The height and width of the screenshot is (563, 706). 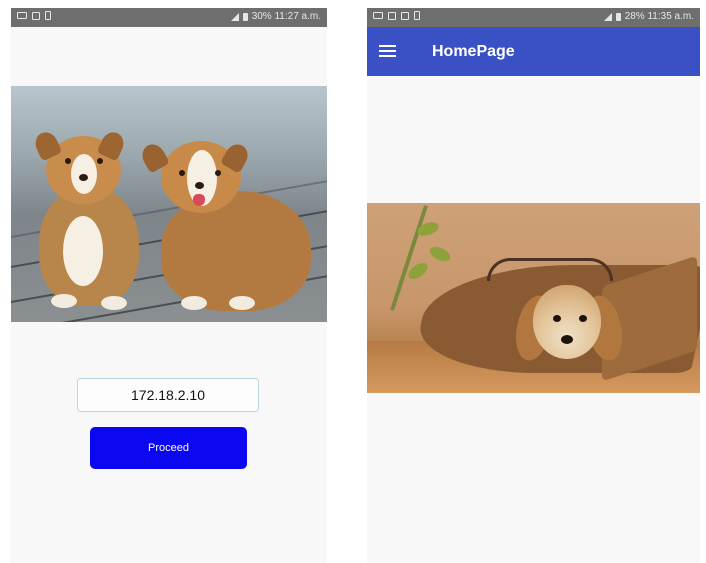 What do you see at coordinates (169, 17) in the screenshot?
I see `status-bar: 30% 11:27 a.m.` at bounding box center [169, 17].